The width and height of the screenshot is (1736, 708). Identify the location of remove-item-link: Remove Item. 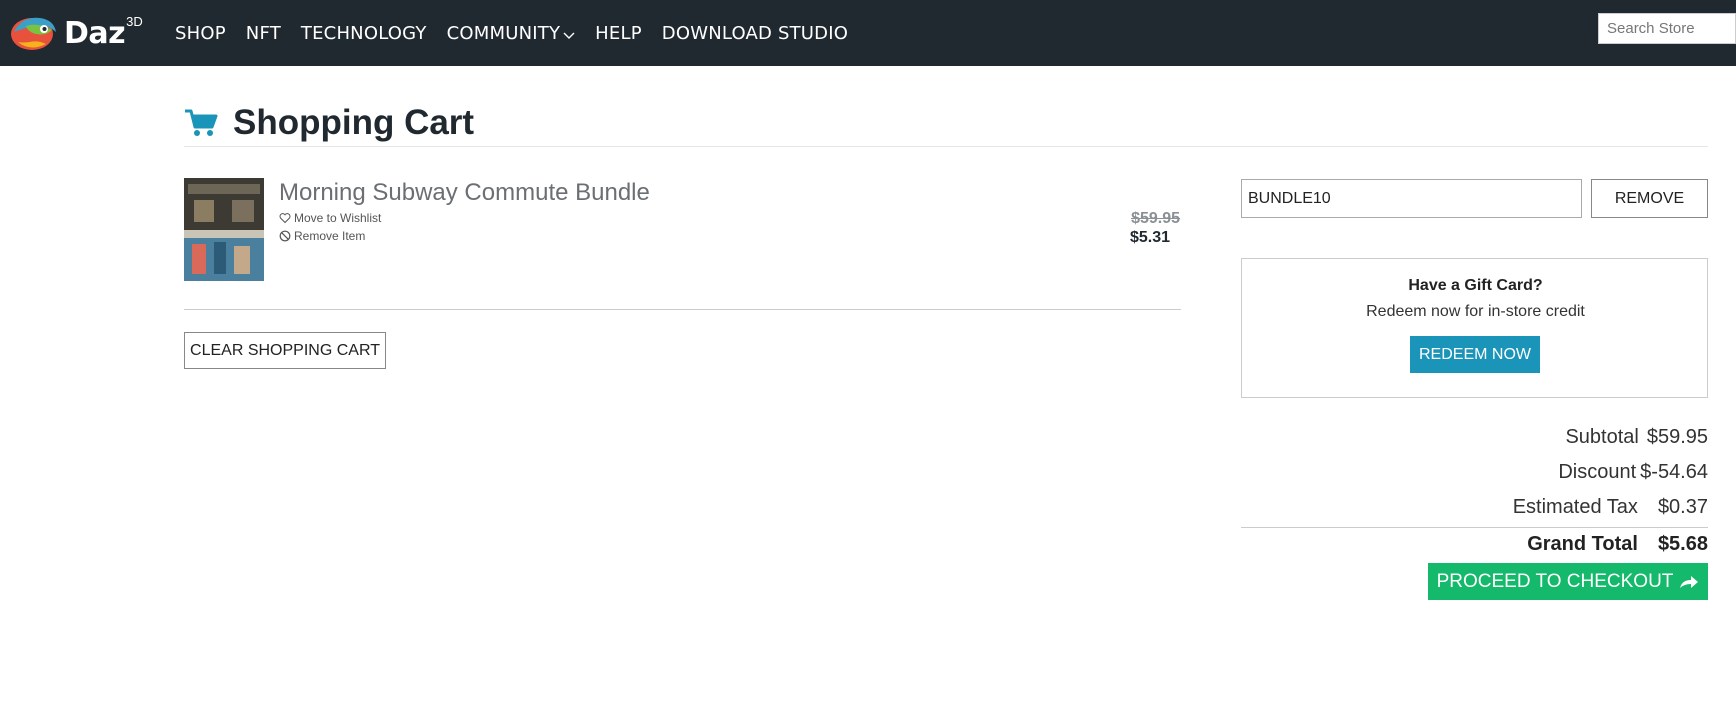
(322, 236).